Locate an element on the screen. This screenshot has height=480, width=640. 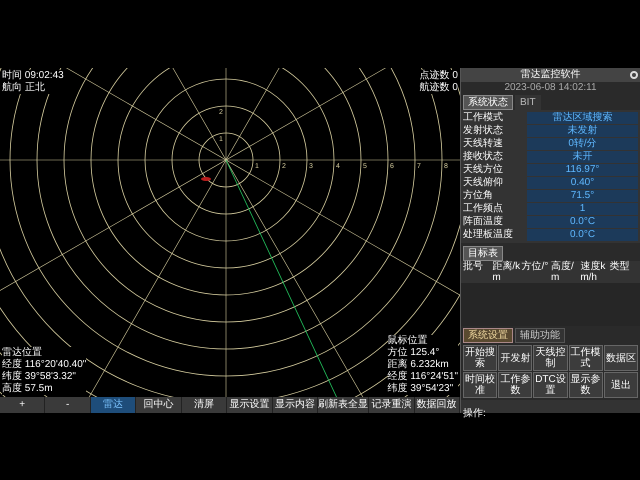
toolbar-button: 记录重演 is located at coordinates (391, 405).